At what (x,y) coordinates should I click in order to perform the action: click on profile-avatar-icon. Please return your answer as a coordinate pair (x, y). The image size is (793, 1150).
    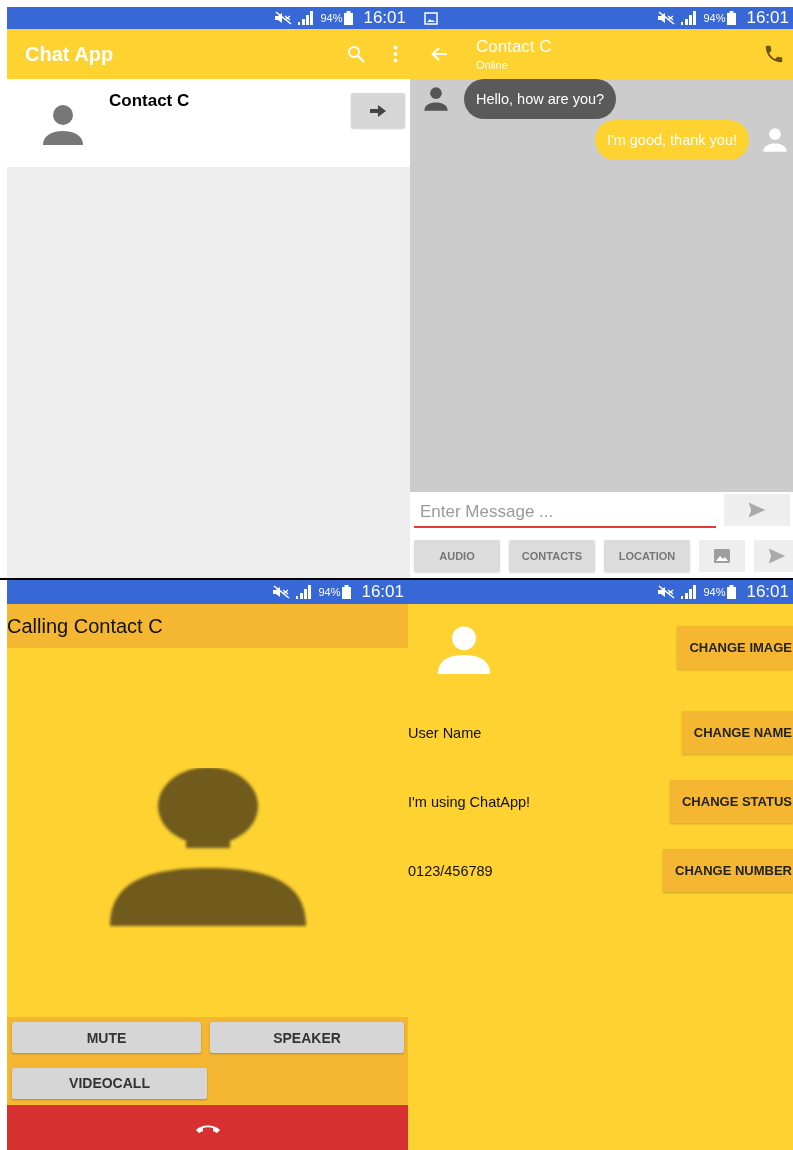
    Looking at the image, I should click on (464, 649).